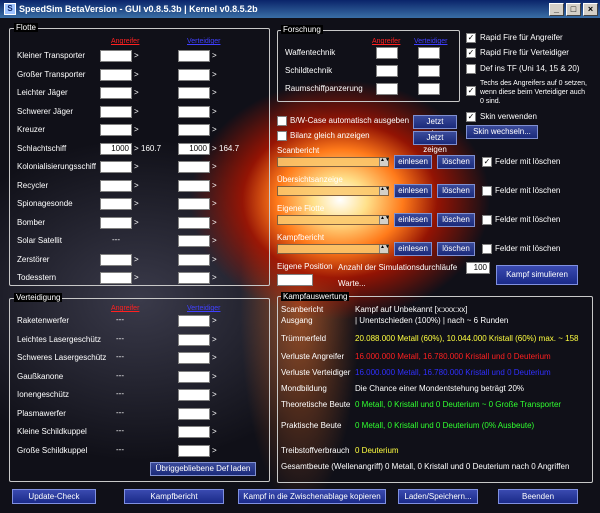 The image size is (600, 513). Describe the element at coordinates (471, 117) in the screenshot. I see `skin-checkbox: ✓` at that location.